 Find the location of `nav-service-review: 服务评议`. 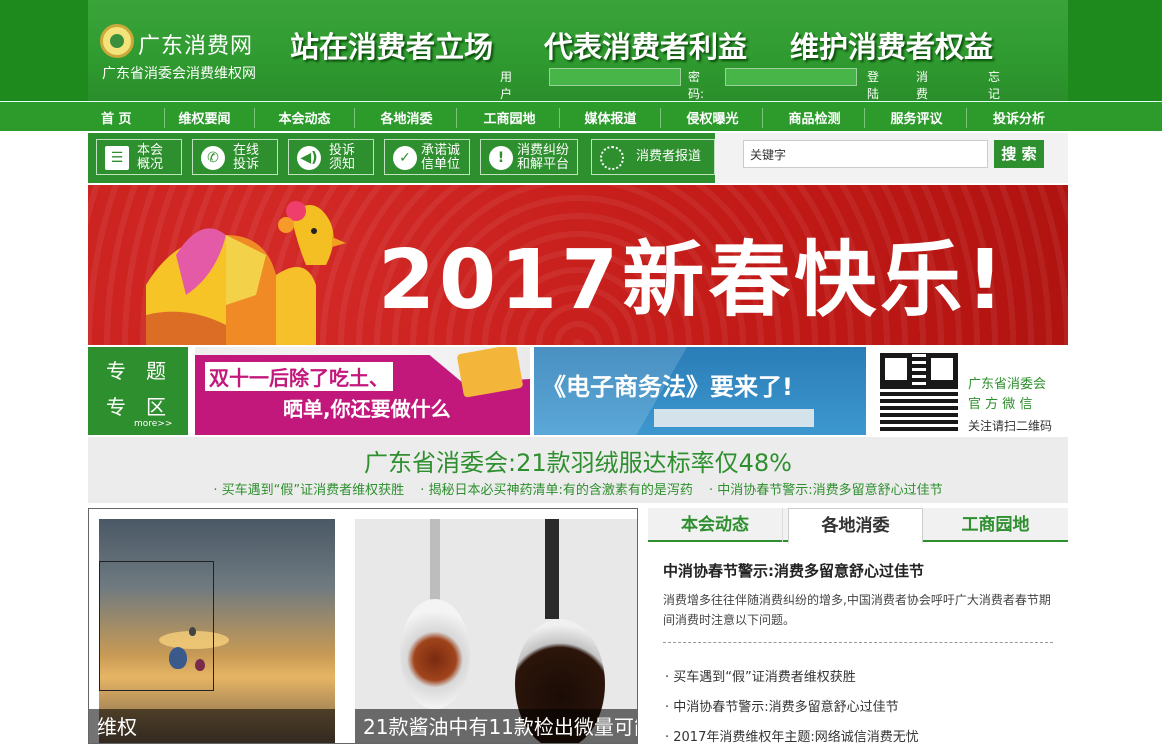

nav-service-review: 服务评议 is located at coordinates (917, 118).